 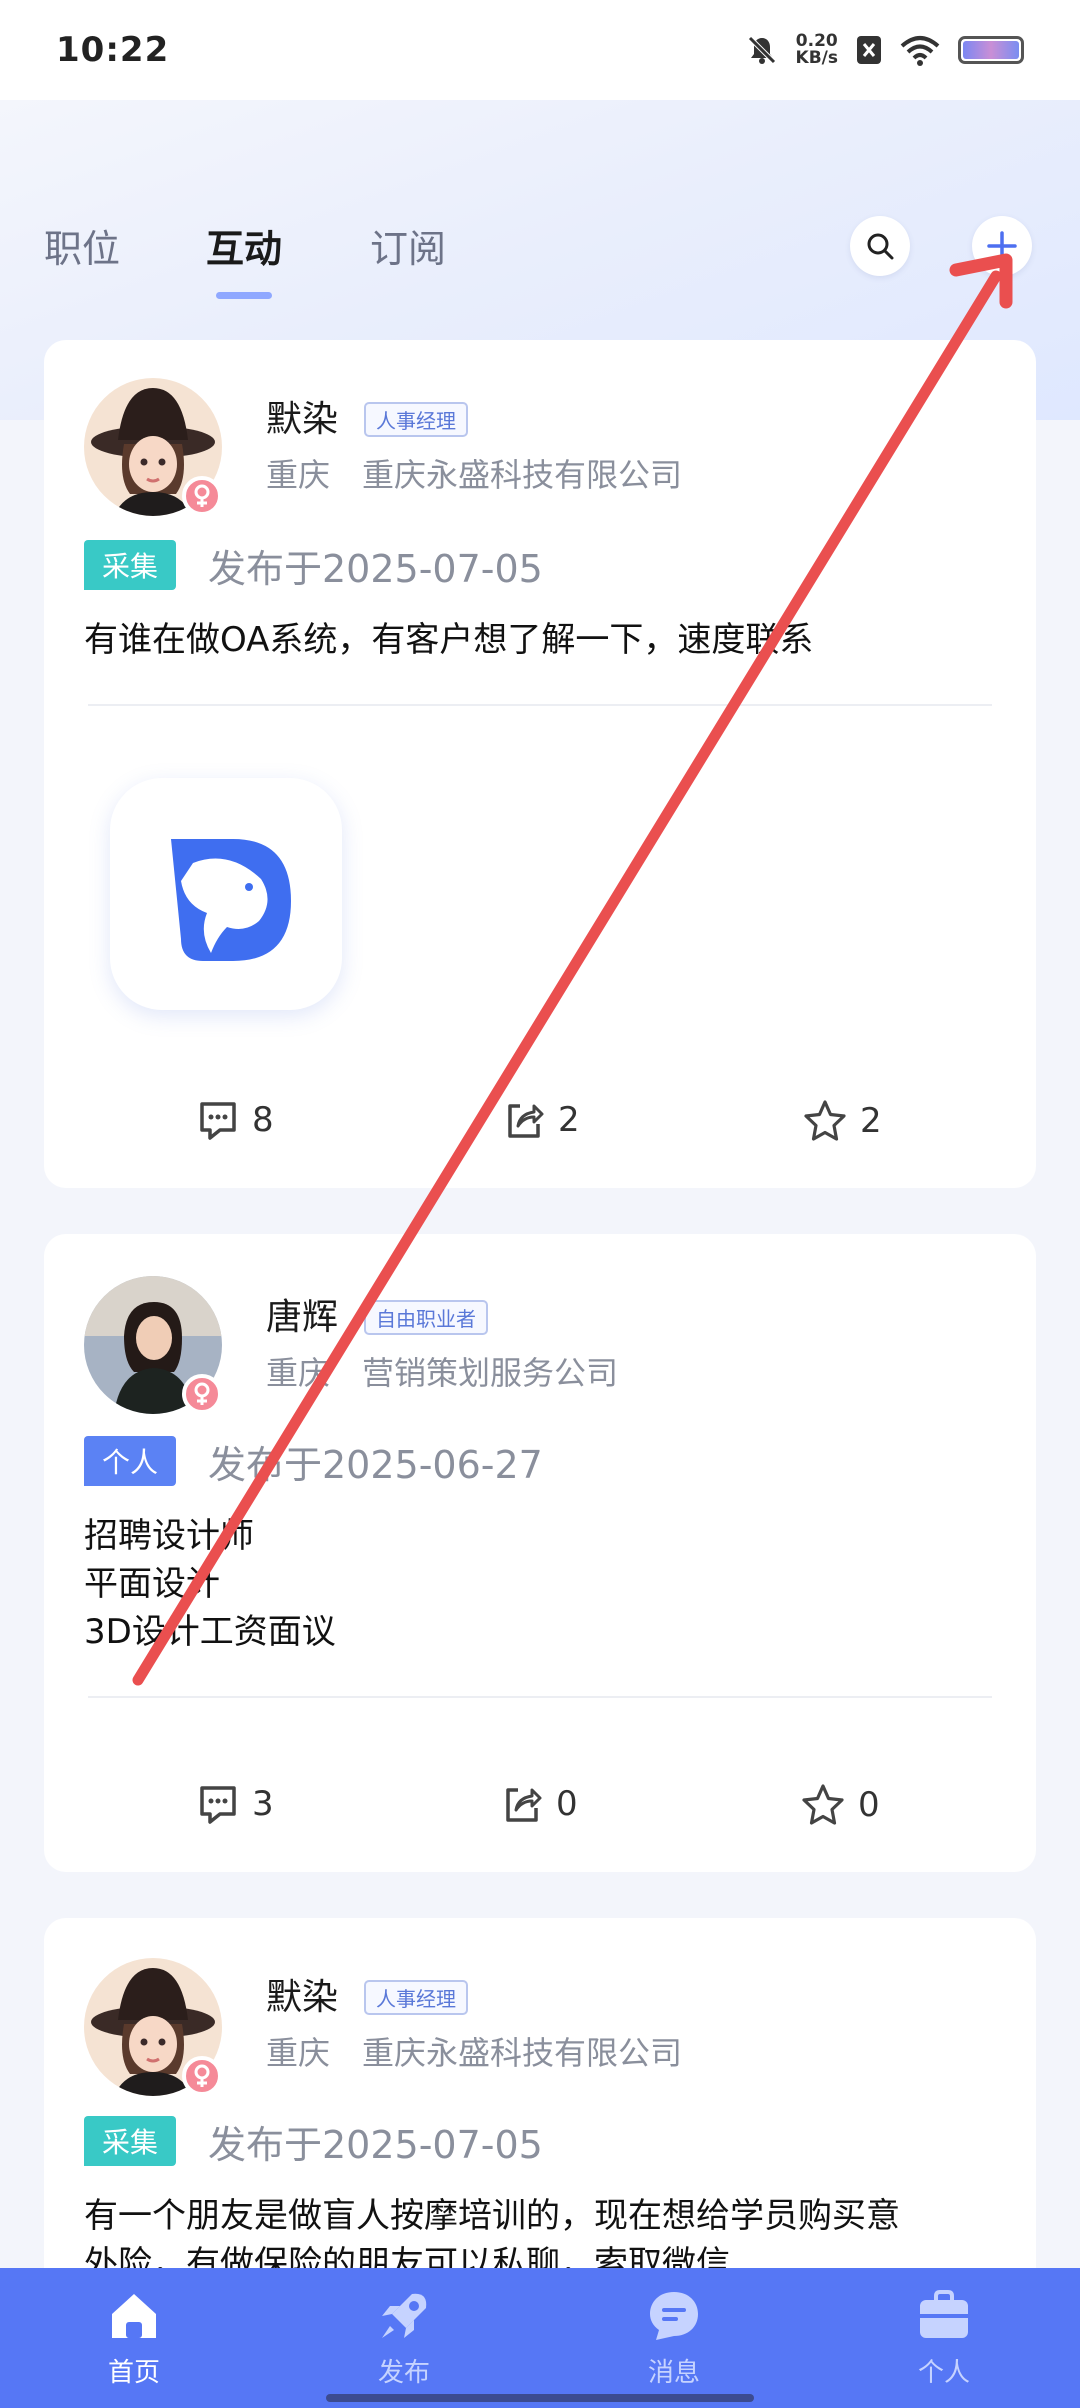 I want to click on comment-count: 3, so click(x=263, y=1804).